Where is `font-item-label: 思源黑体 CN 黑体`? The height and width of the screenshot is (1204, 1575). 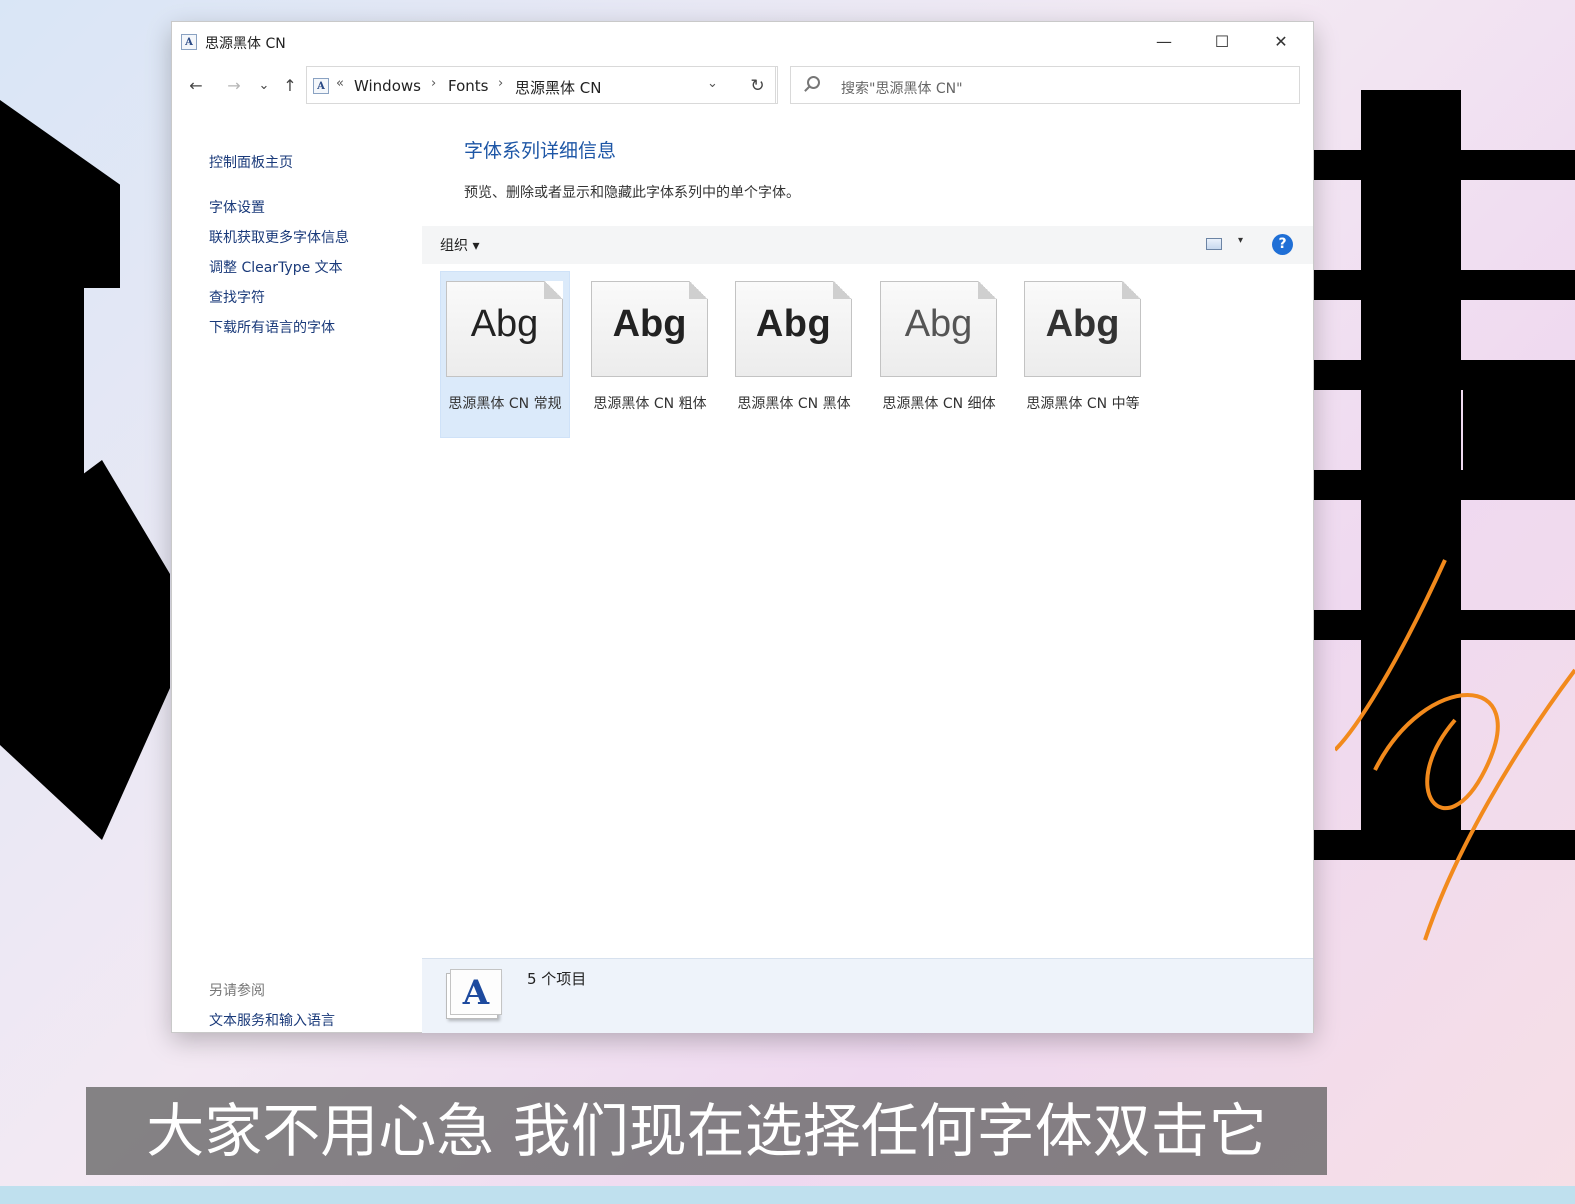
font-item-label: 思源黑体 CN 黑体 is located at coordinates (794, 404).